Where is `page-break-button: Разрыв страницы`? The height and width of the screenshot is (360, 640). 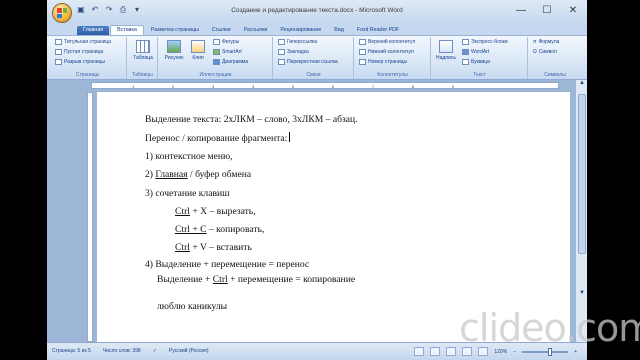 page-break-button: Разрыв страницы is located at coordinates (80, 62).